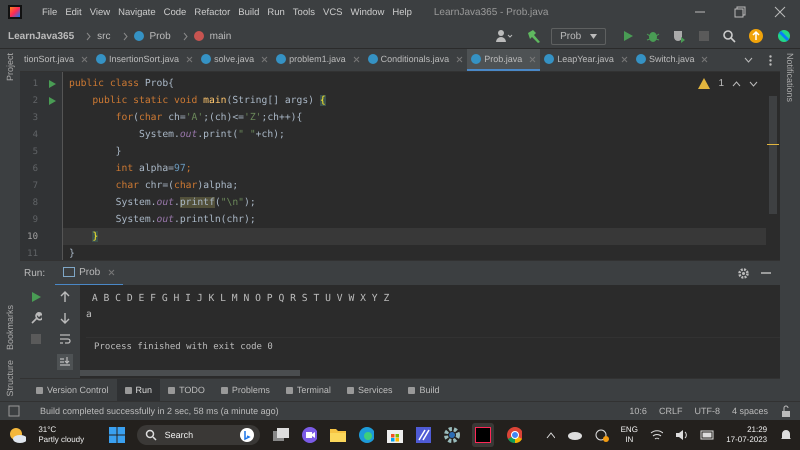  I want to click on browser-icon, so click(366, 435).